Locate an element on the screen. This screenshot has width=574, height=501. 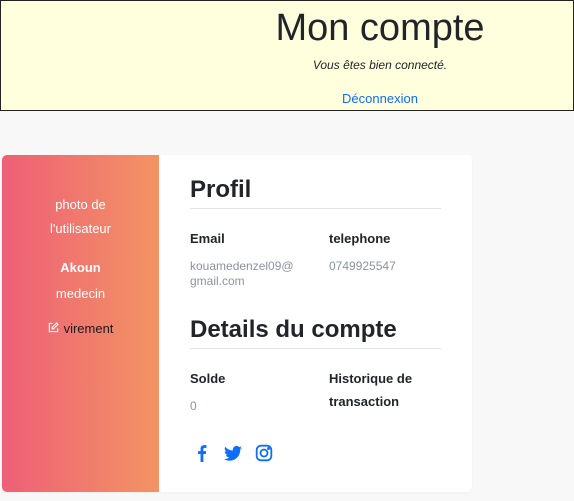
user-photo-placeholder: photo de l'utilisateur is located at coordinates (80, 217).